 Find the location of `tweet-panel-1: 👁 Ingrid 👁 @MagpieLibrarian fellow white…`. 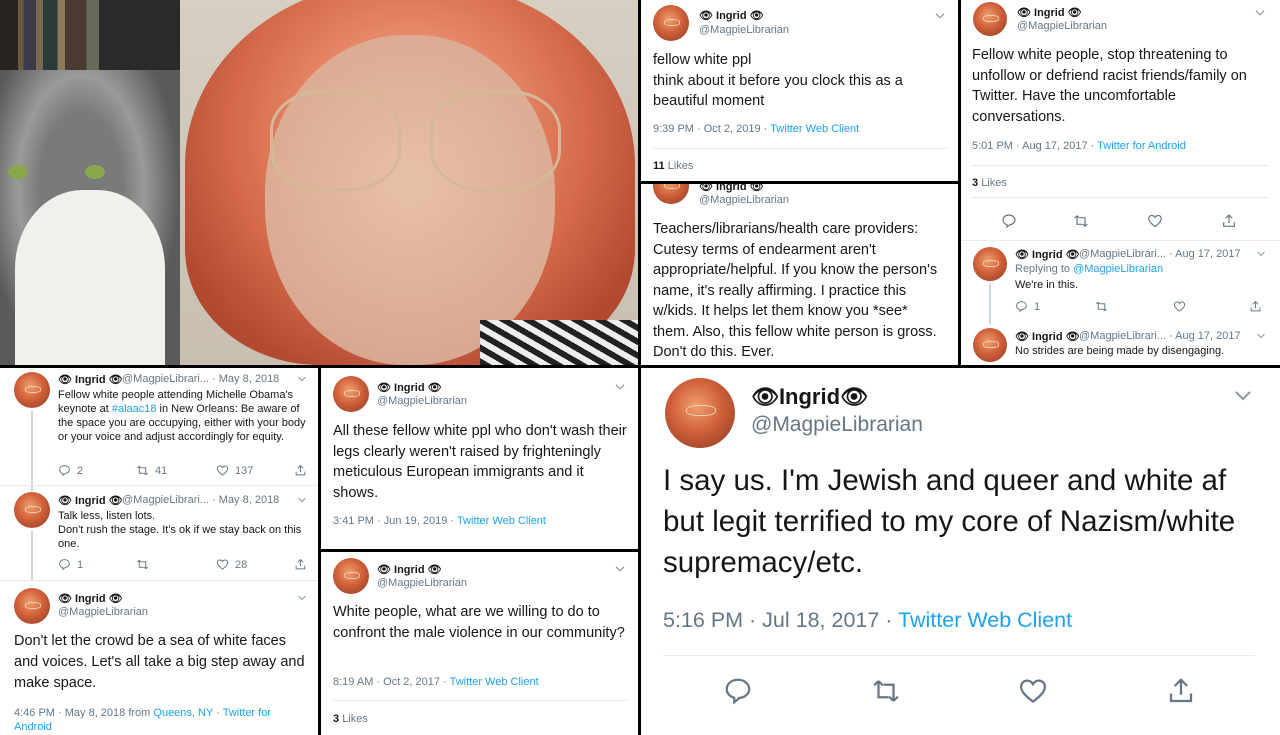

tweet-panel-1: 👁 Ingrid 👁 @MagpieLibrarian fellow white… is located at coordinates (799, 90).